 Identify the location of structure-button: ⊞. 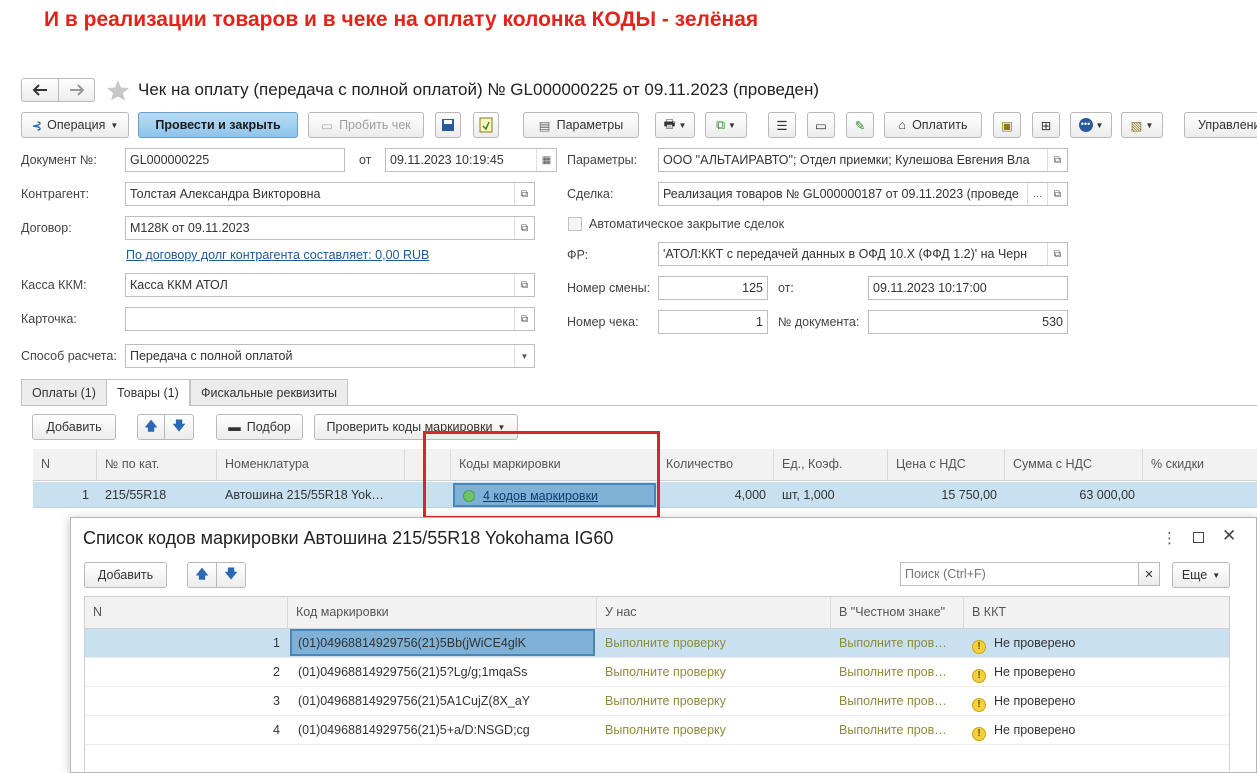
(1046, 125).